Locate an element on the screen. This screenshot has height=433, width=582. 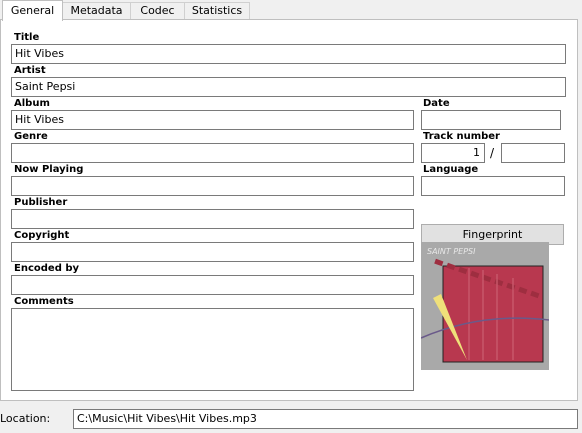
date-field is located at coordinates (491, 120).